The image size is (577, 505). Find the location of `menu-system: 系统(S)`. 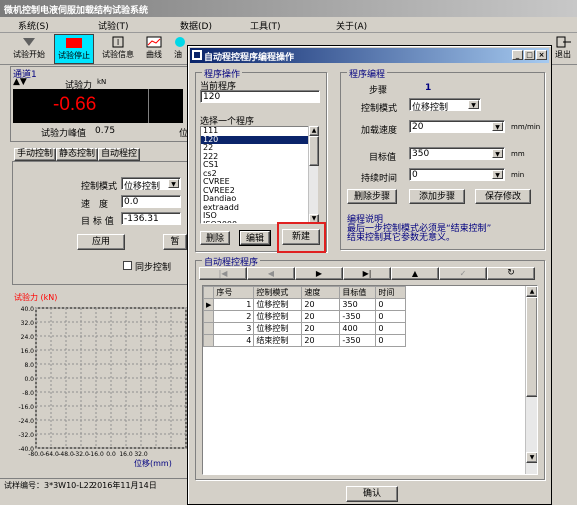

menu-system: 系统(S) is located at coordinates (33, 25).